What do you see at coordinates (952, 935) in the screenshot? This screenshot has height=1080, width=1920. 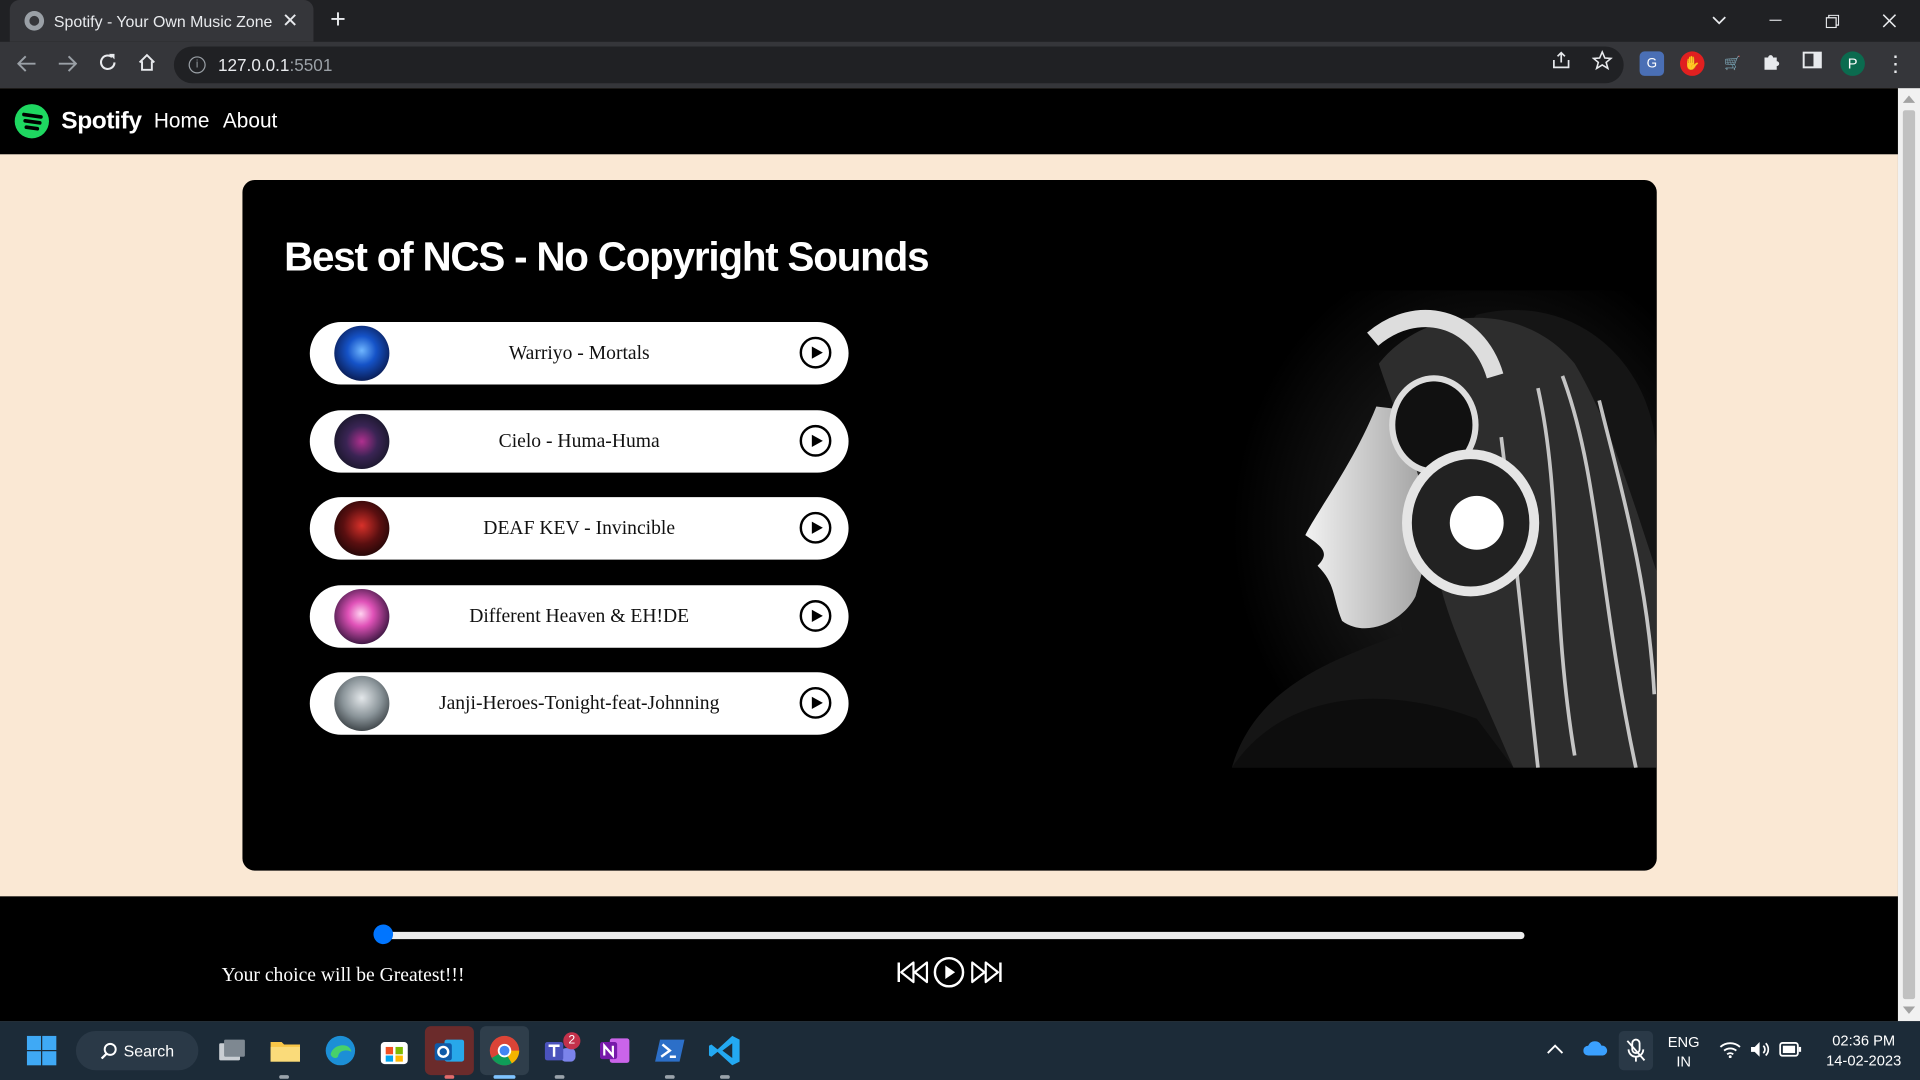 I see `progress-slider-track` at bounding box center [952, 935].